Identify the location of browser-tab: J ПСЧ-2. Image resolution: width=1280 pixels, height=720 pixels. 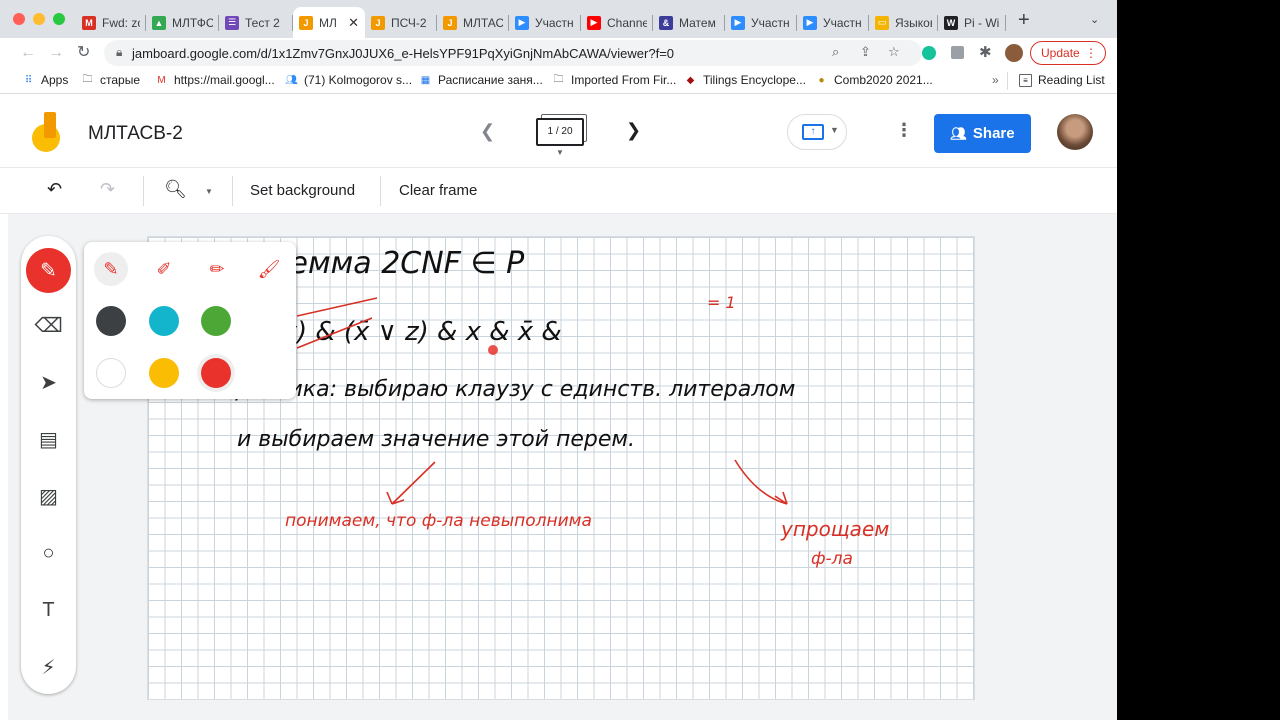
(401, 22).